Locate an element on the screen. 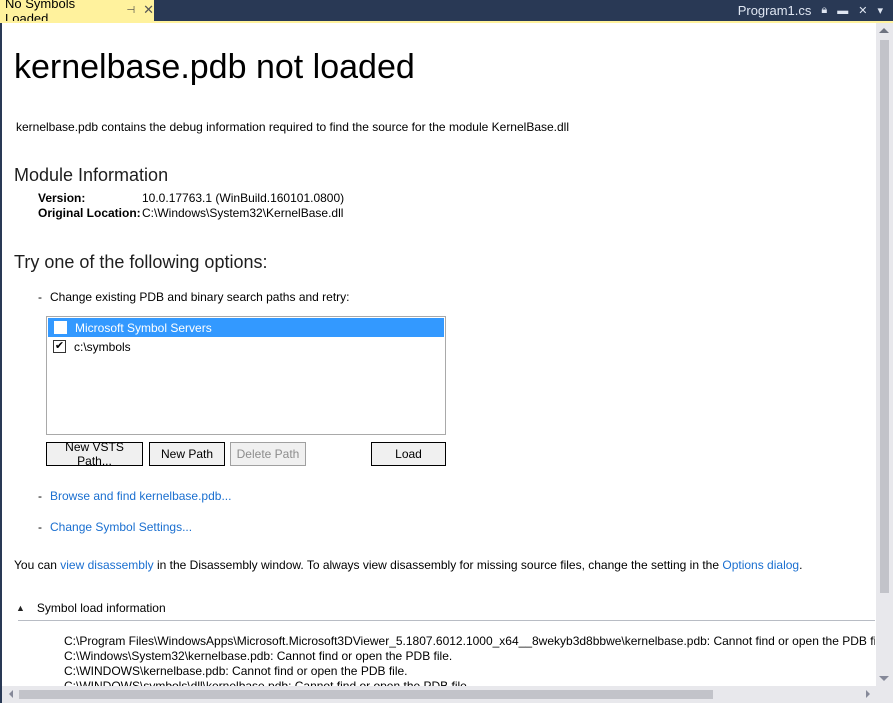 The height and width of the screenshot is (703, 893). page-title: kernelbase.pdb not loaded is located at coordinates (214, 67).